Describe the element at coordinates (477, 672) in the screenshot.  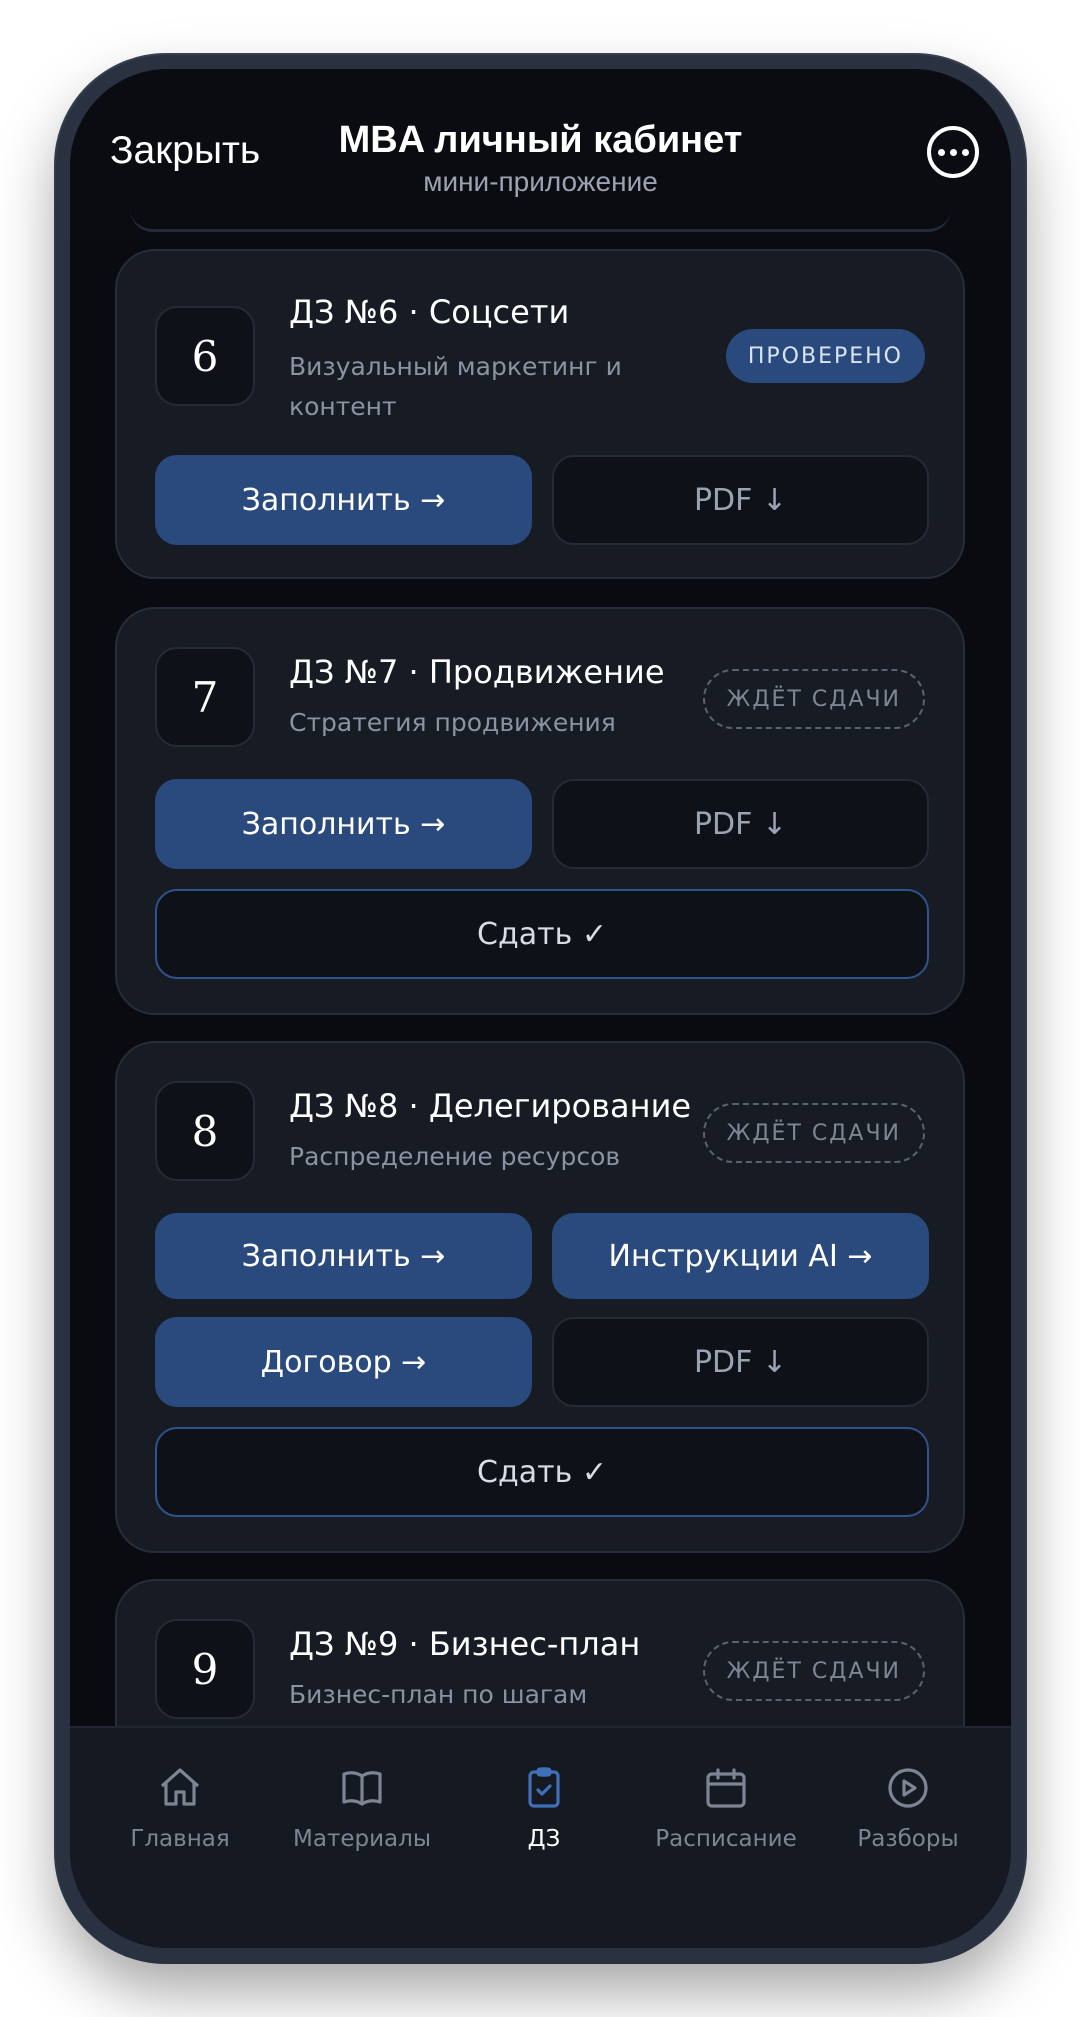
I see `homework-title: ДЗ №7 · Продвижение` at that location.